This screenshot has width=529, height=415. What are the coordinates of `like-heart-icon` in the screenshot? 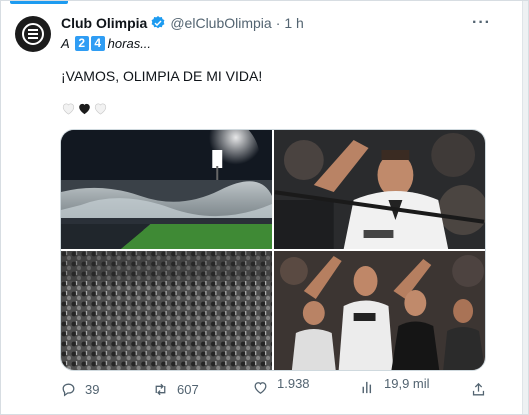 It's located at (260, 387).